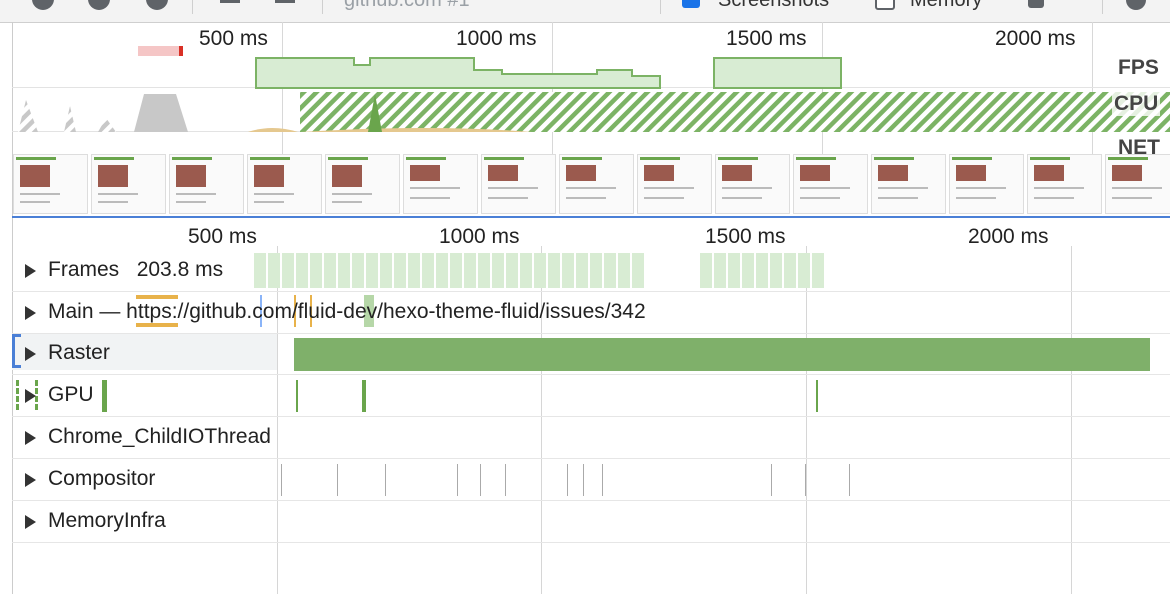 This screenshot has height=594, width=1170. Describe the element at coordinates (1138, 68) in the screenshot. I see `fps-label: FPS` at that location.